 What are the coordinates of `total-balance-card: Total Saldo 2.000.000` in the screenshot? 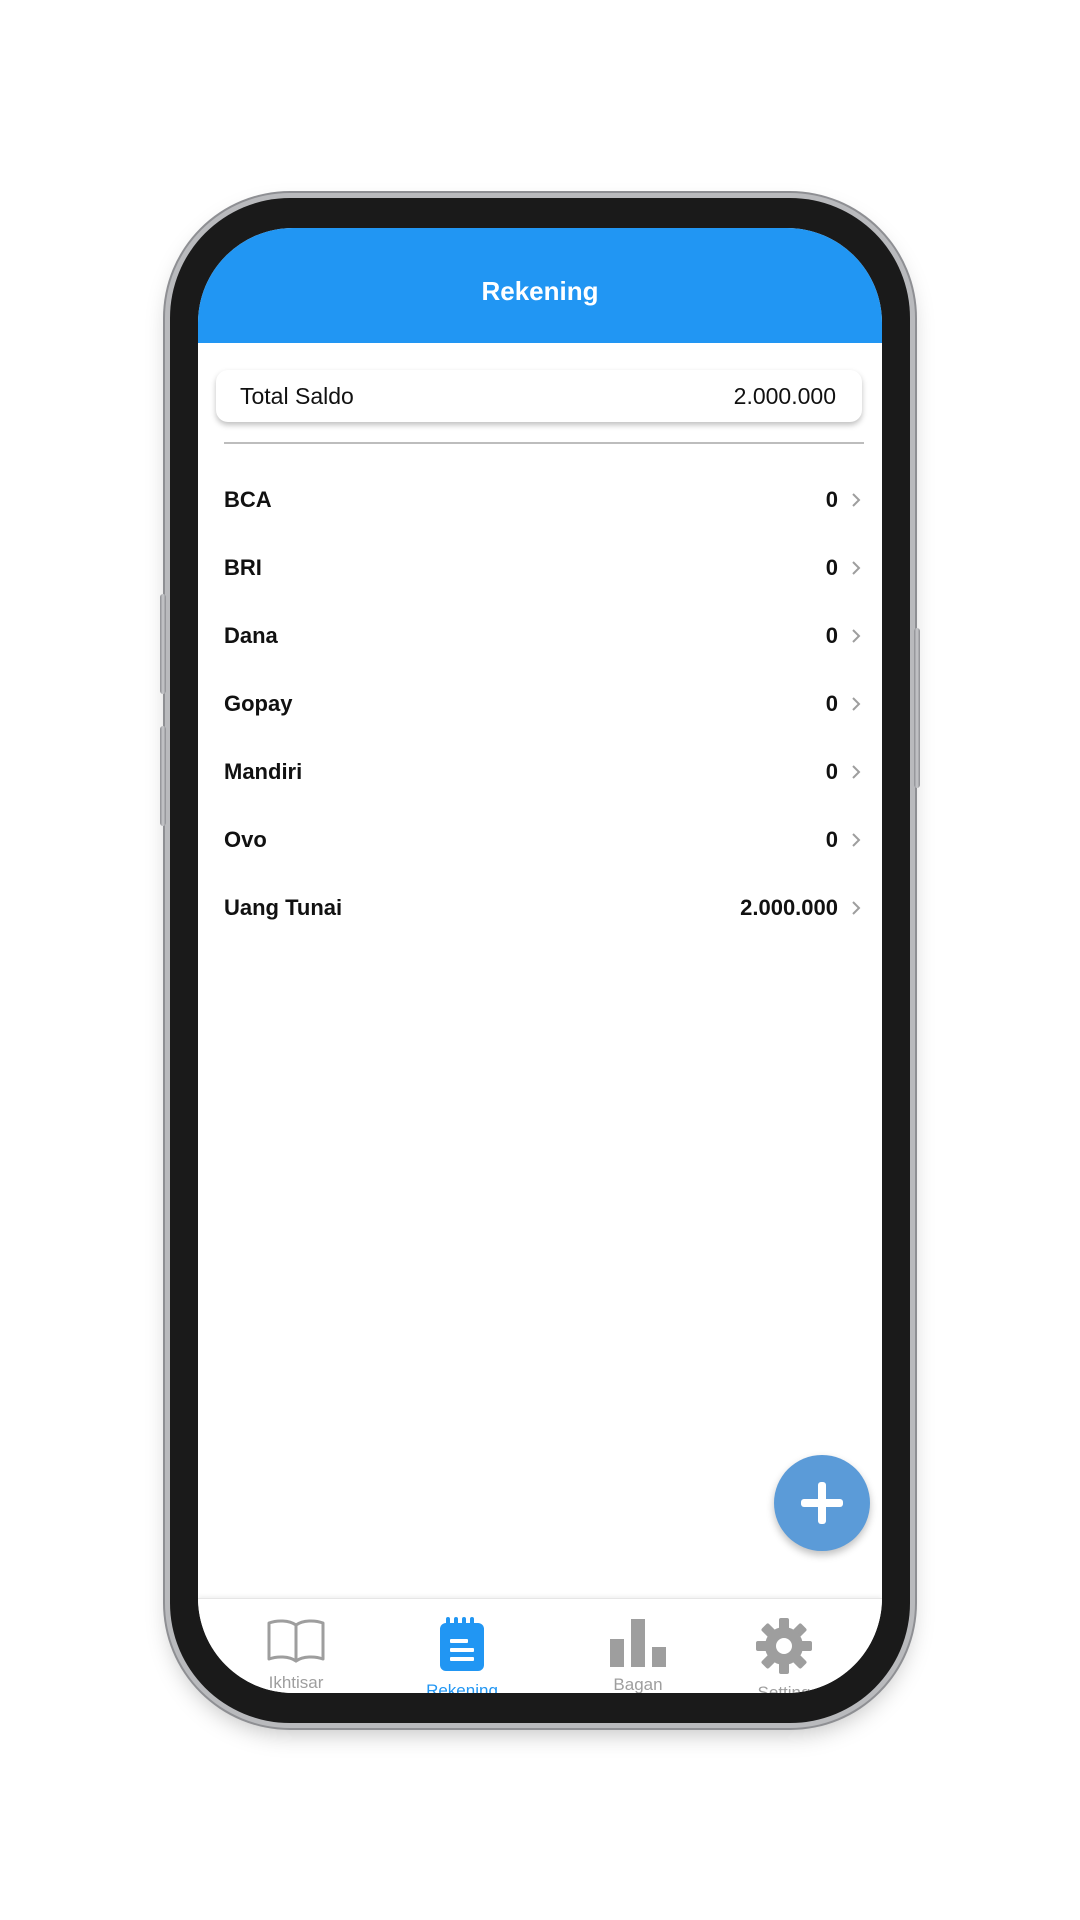 It's located at (539, 396).